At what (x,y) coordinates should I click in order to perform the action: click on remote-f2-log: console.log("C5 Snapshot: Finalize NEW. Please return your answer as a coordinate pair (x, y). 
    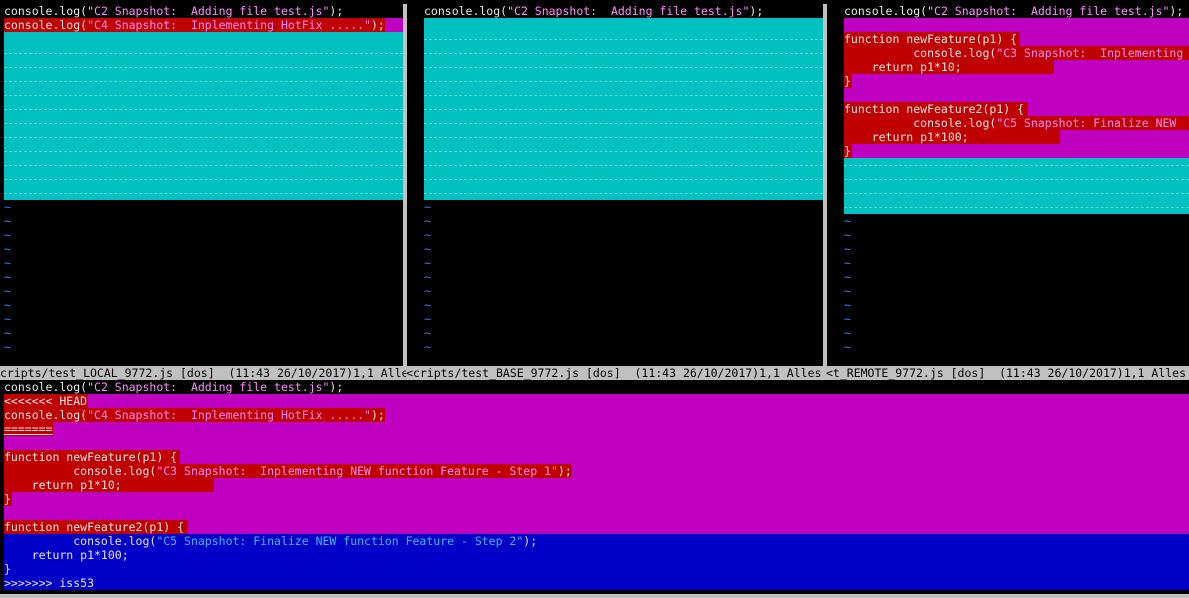
    Looking at the image, I should click on (1016, 123).